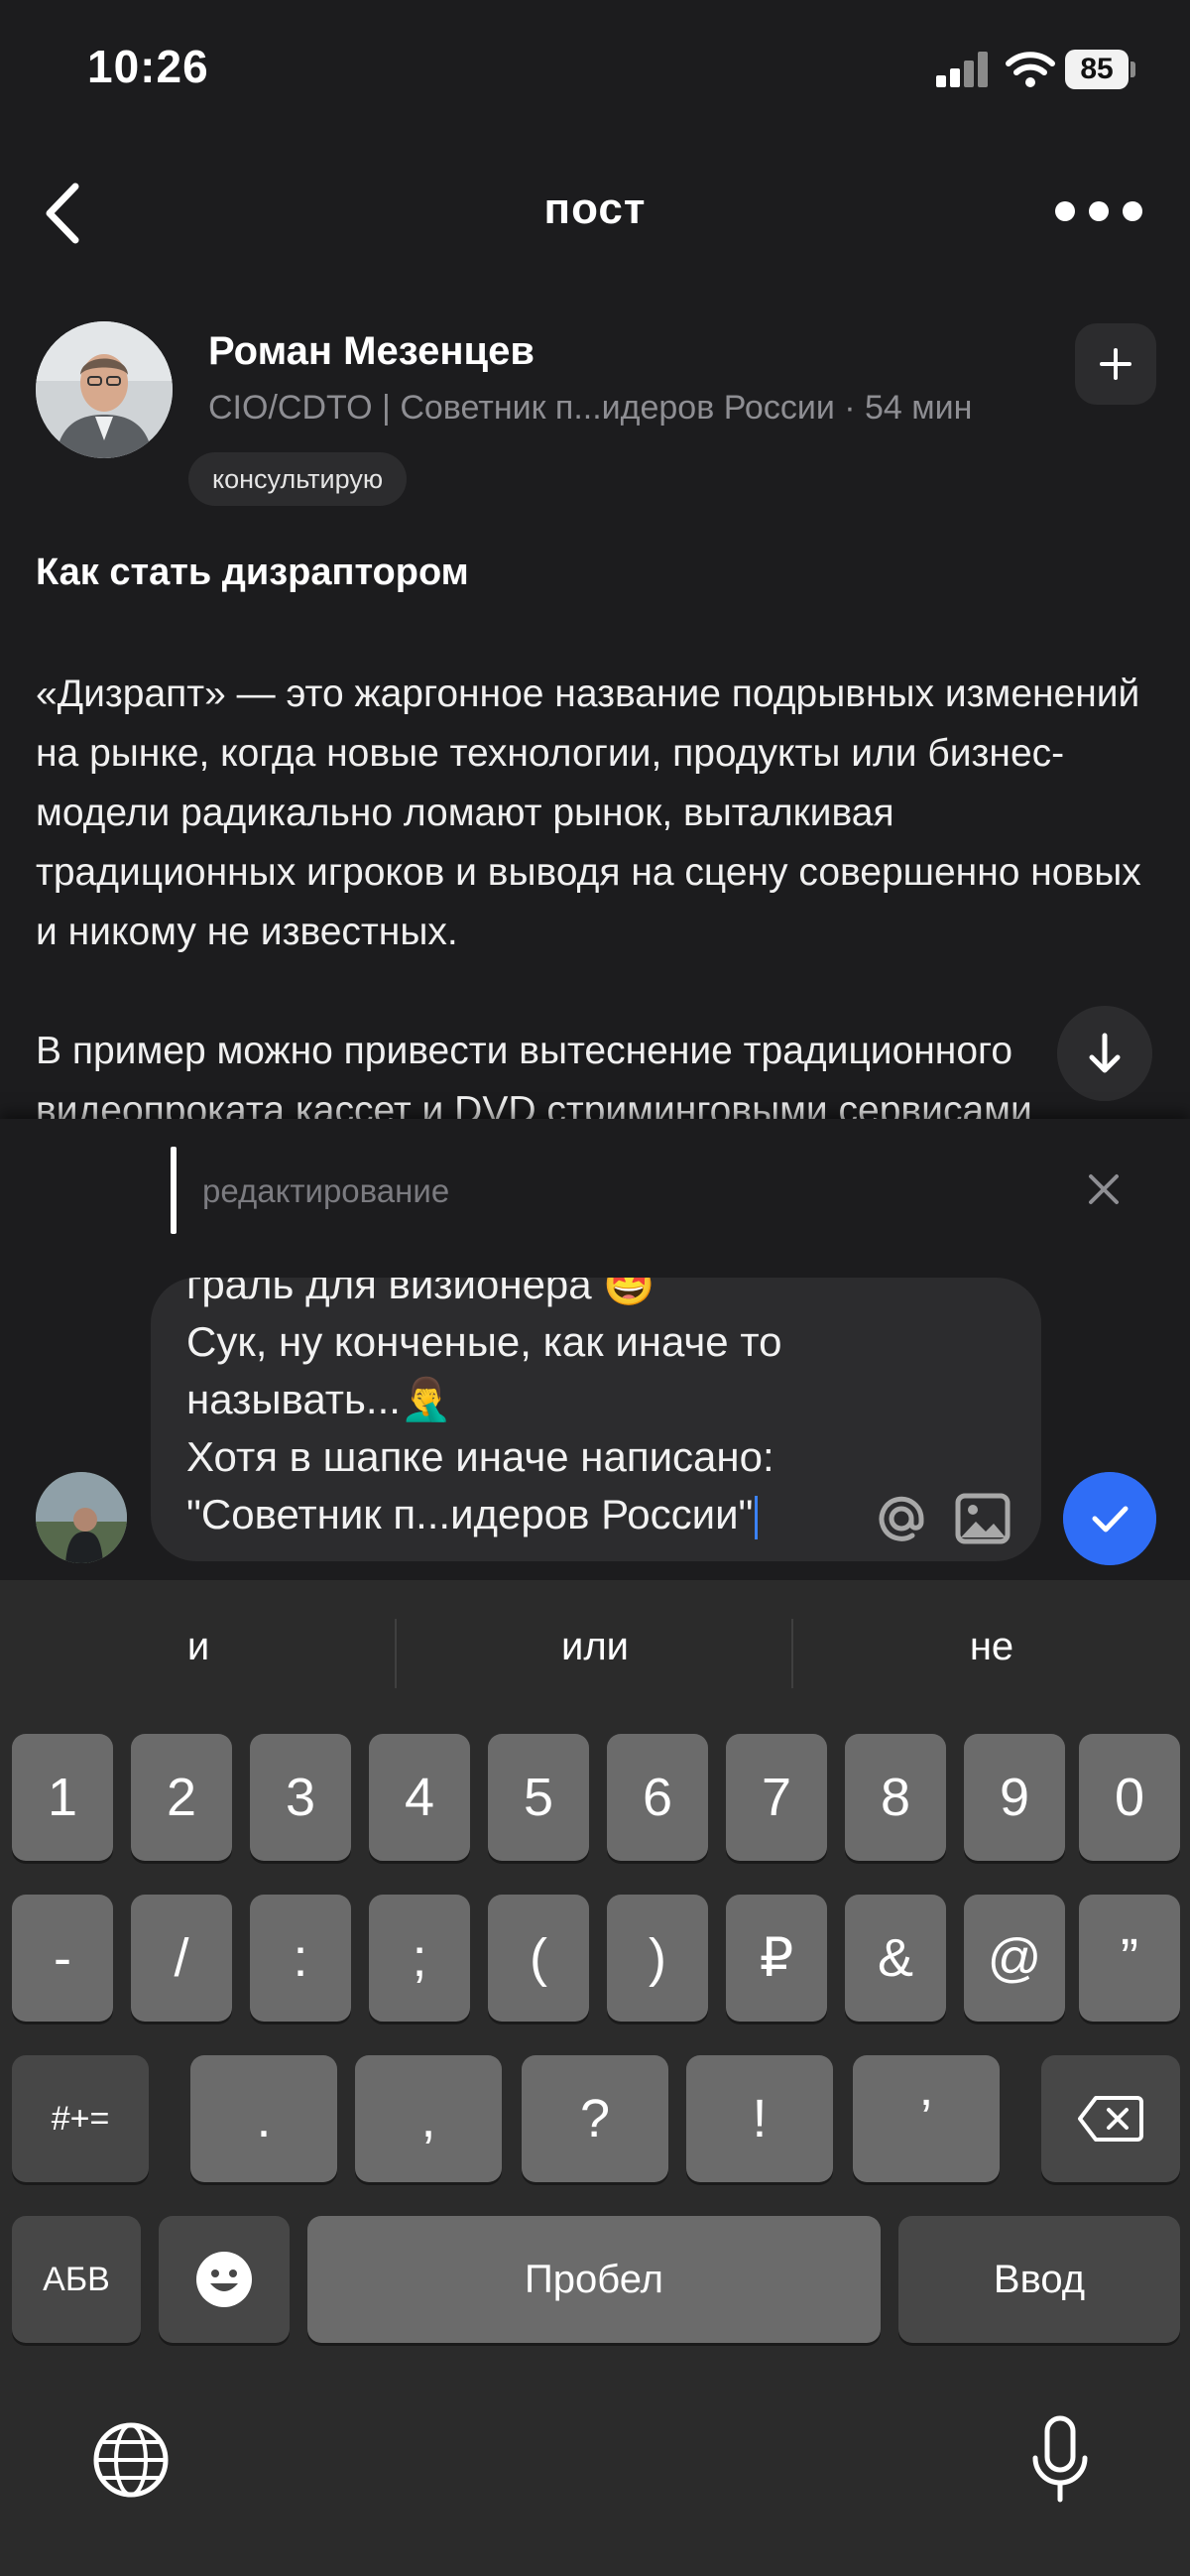  I want to click on comment-line: Хотя в шапке иначе написано:, so click(480, 1456).